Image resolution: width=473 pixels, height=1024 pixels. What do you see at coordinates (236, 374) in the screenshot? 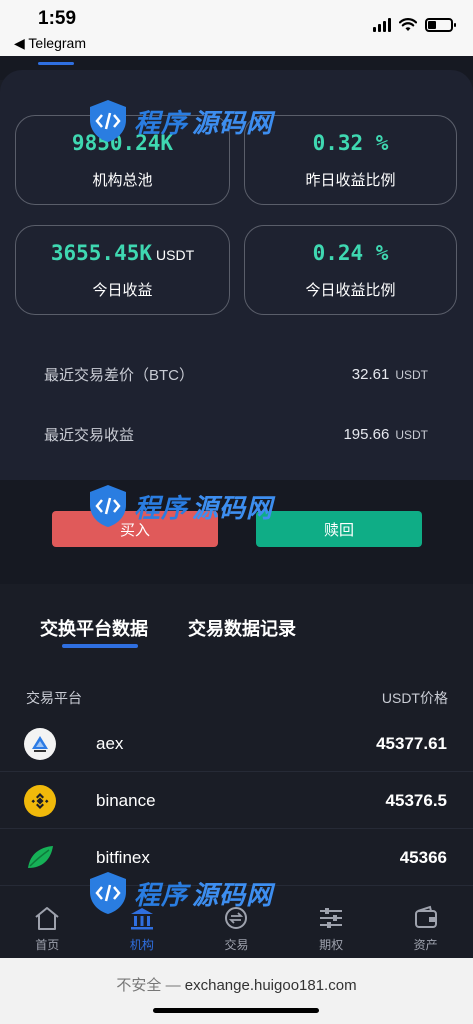
I see `info-row-spread: 最近交易差价（BTC） 32.61 USDT` at bounding box center [236, 374].